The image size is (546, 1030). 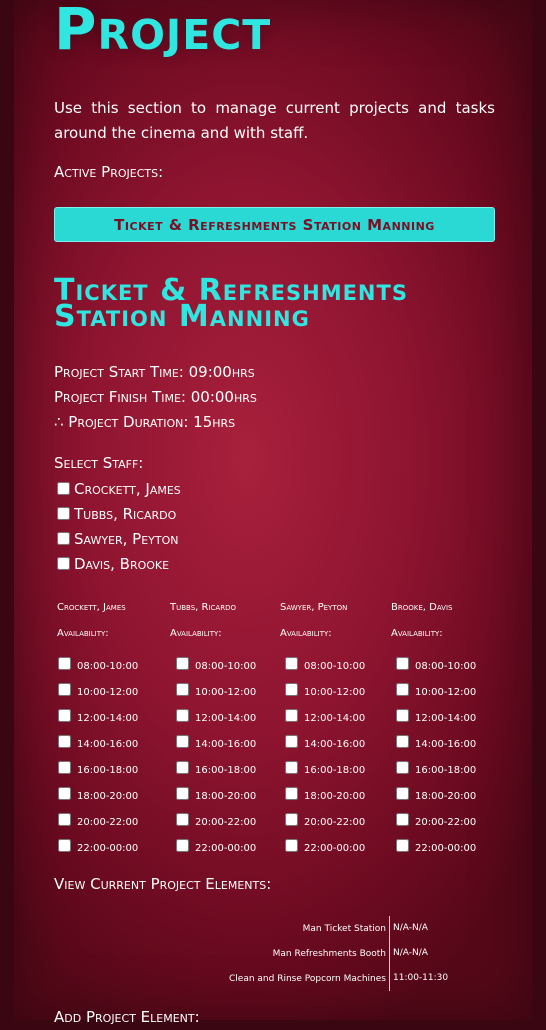 What do you see at coordinates (155, 397) in the screenshot?
I see `project-finish-time: Project Finish Time: 00:00hrs` at bounding box center [155, 397].